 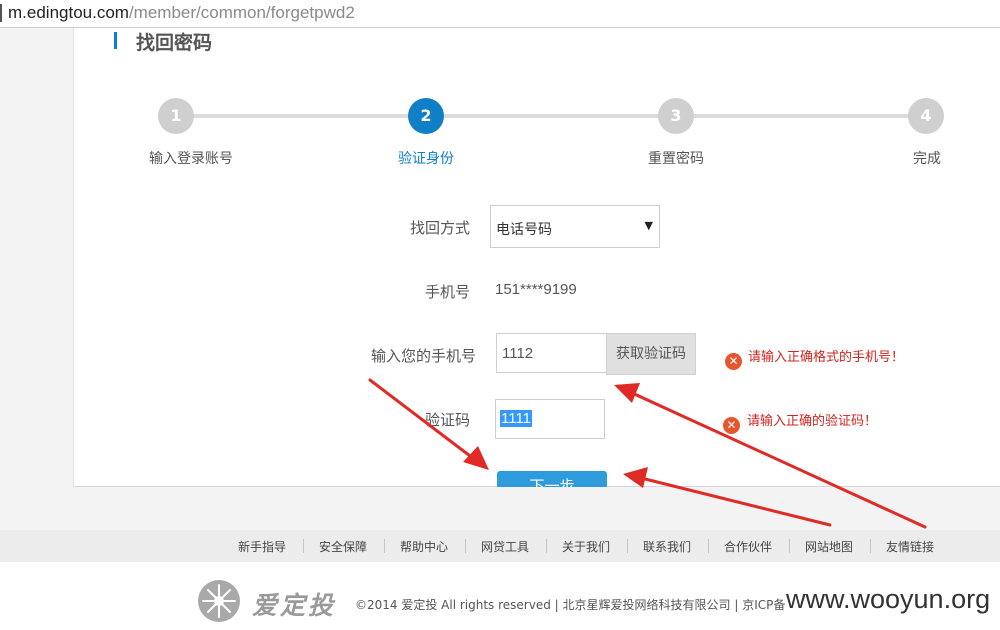 What do you see at coordinates (648, 225) in the screenshot?
I see `chevron-down-icon: ▼` at bounding box center [648, 225].